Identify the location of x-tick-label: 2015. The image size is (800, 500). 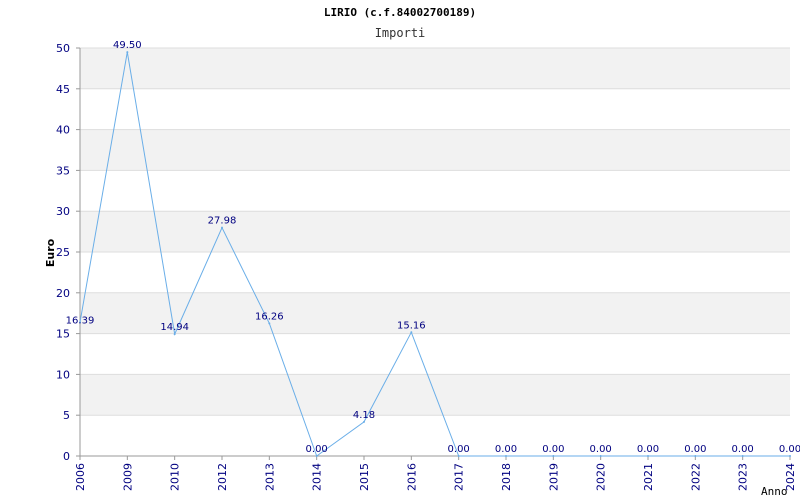
(364, 477).